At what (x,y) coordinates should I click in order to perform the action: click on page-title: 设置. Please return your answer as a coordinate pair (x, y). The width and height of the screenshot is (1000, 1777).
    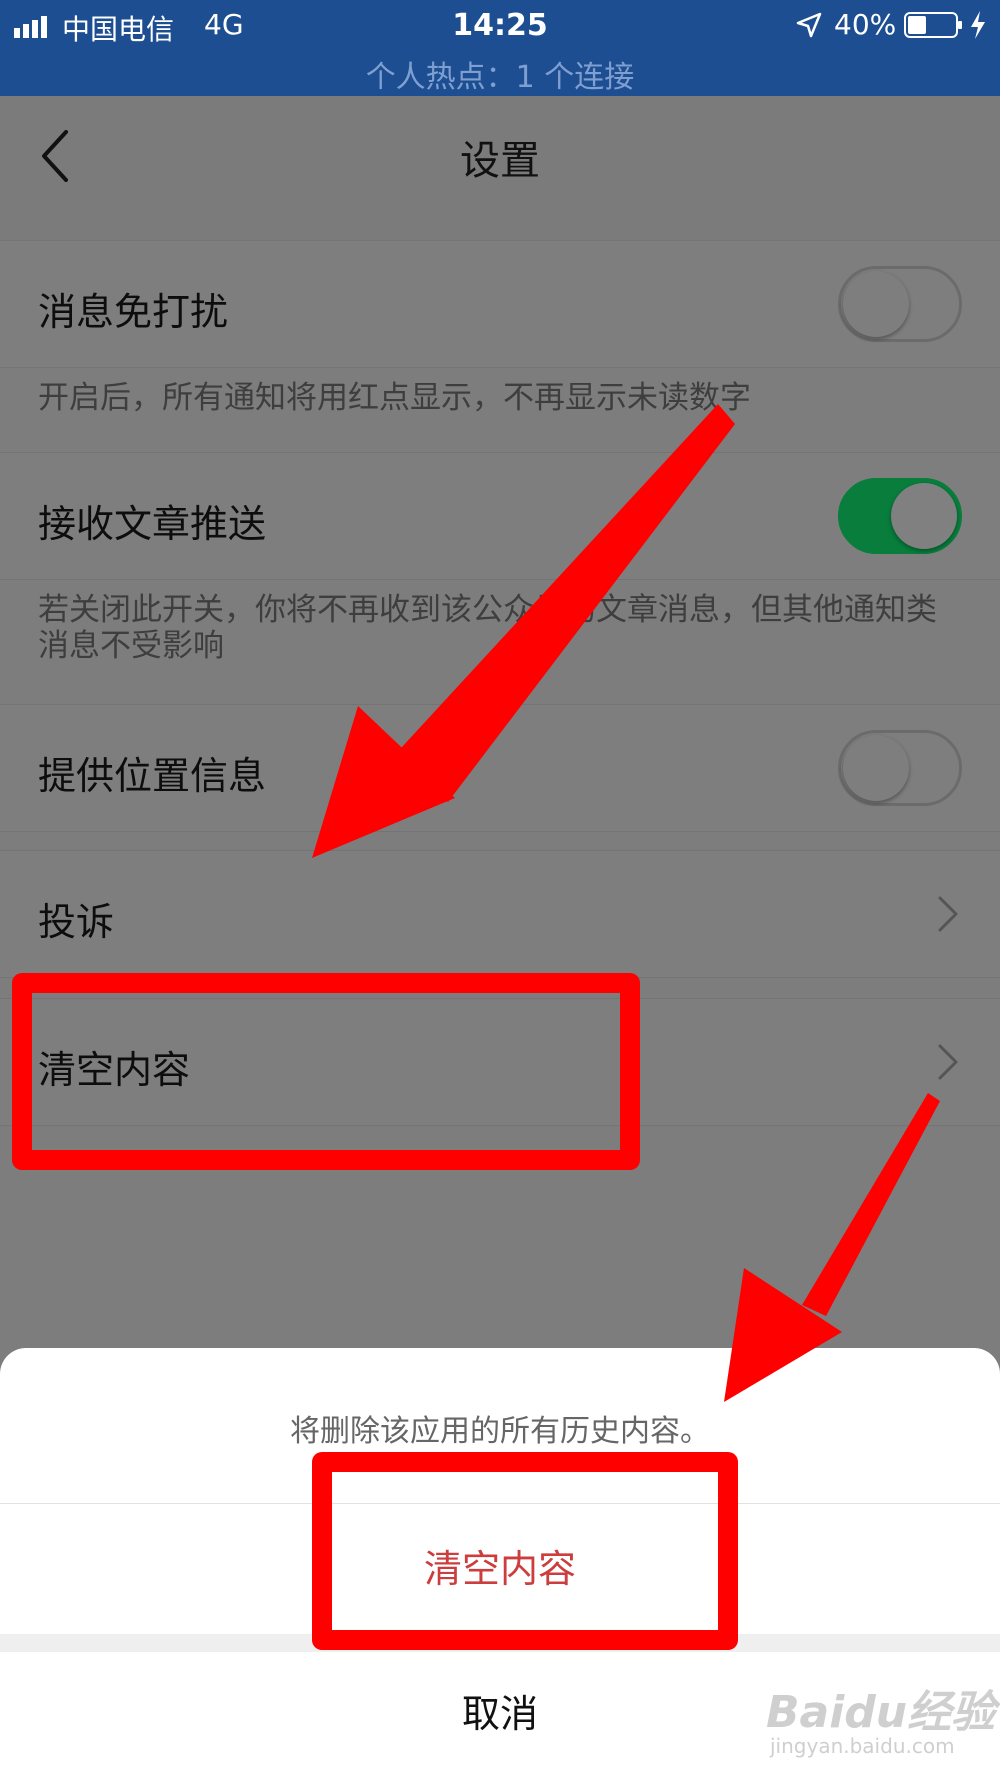
    Looking at the image, I should click on (500, 161).